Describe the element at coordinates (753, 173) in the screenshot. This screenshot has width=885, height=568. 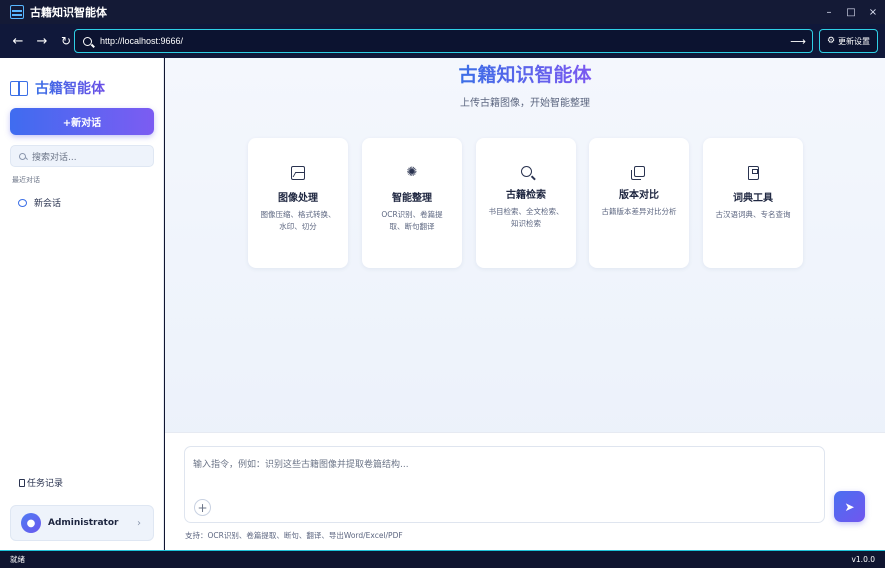
I see `dictionary-icon` at that location.